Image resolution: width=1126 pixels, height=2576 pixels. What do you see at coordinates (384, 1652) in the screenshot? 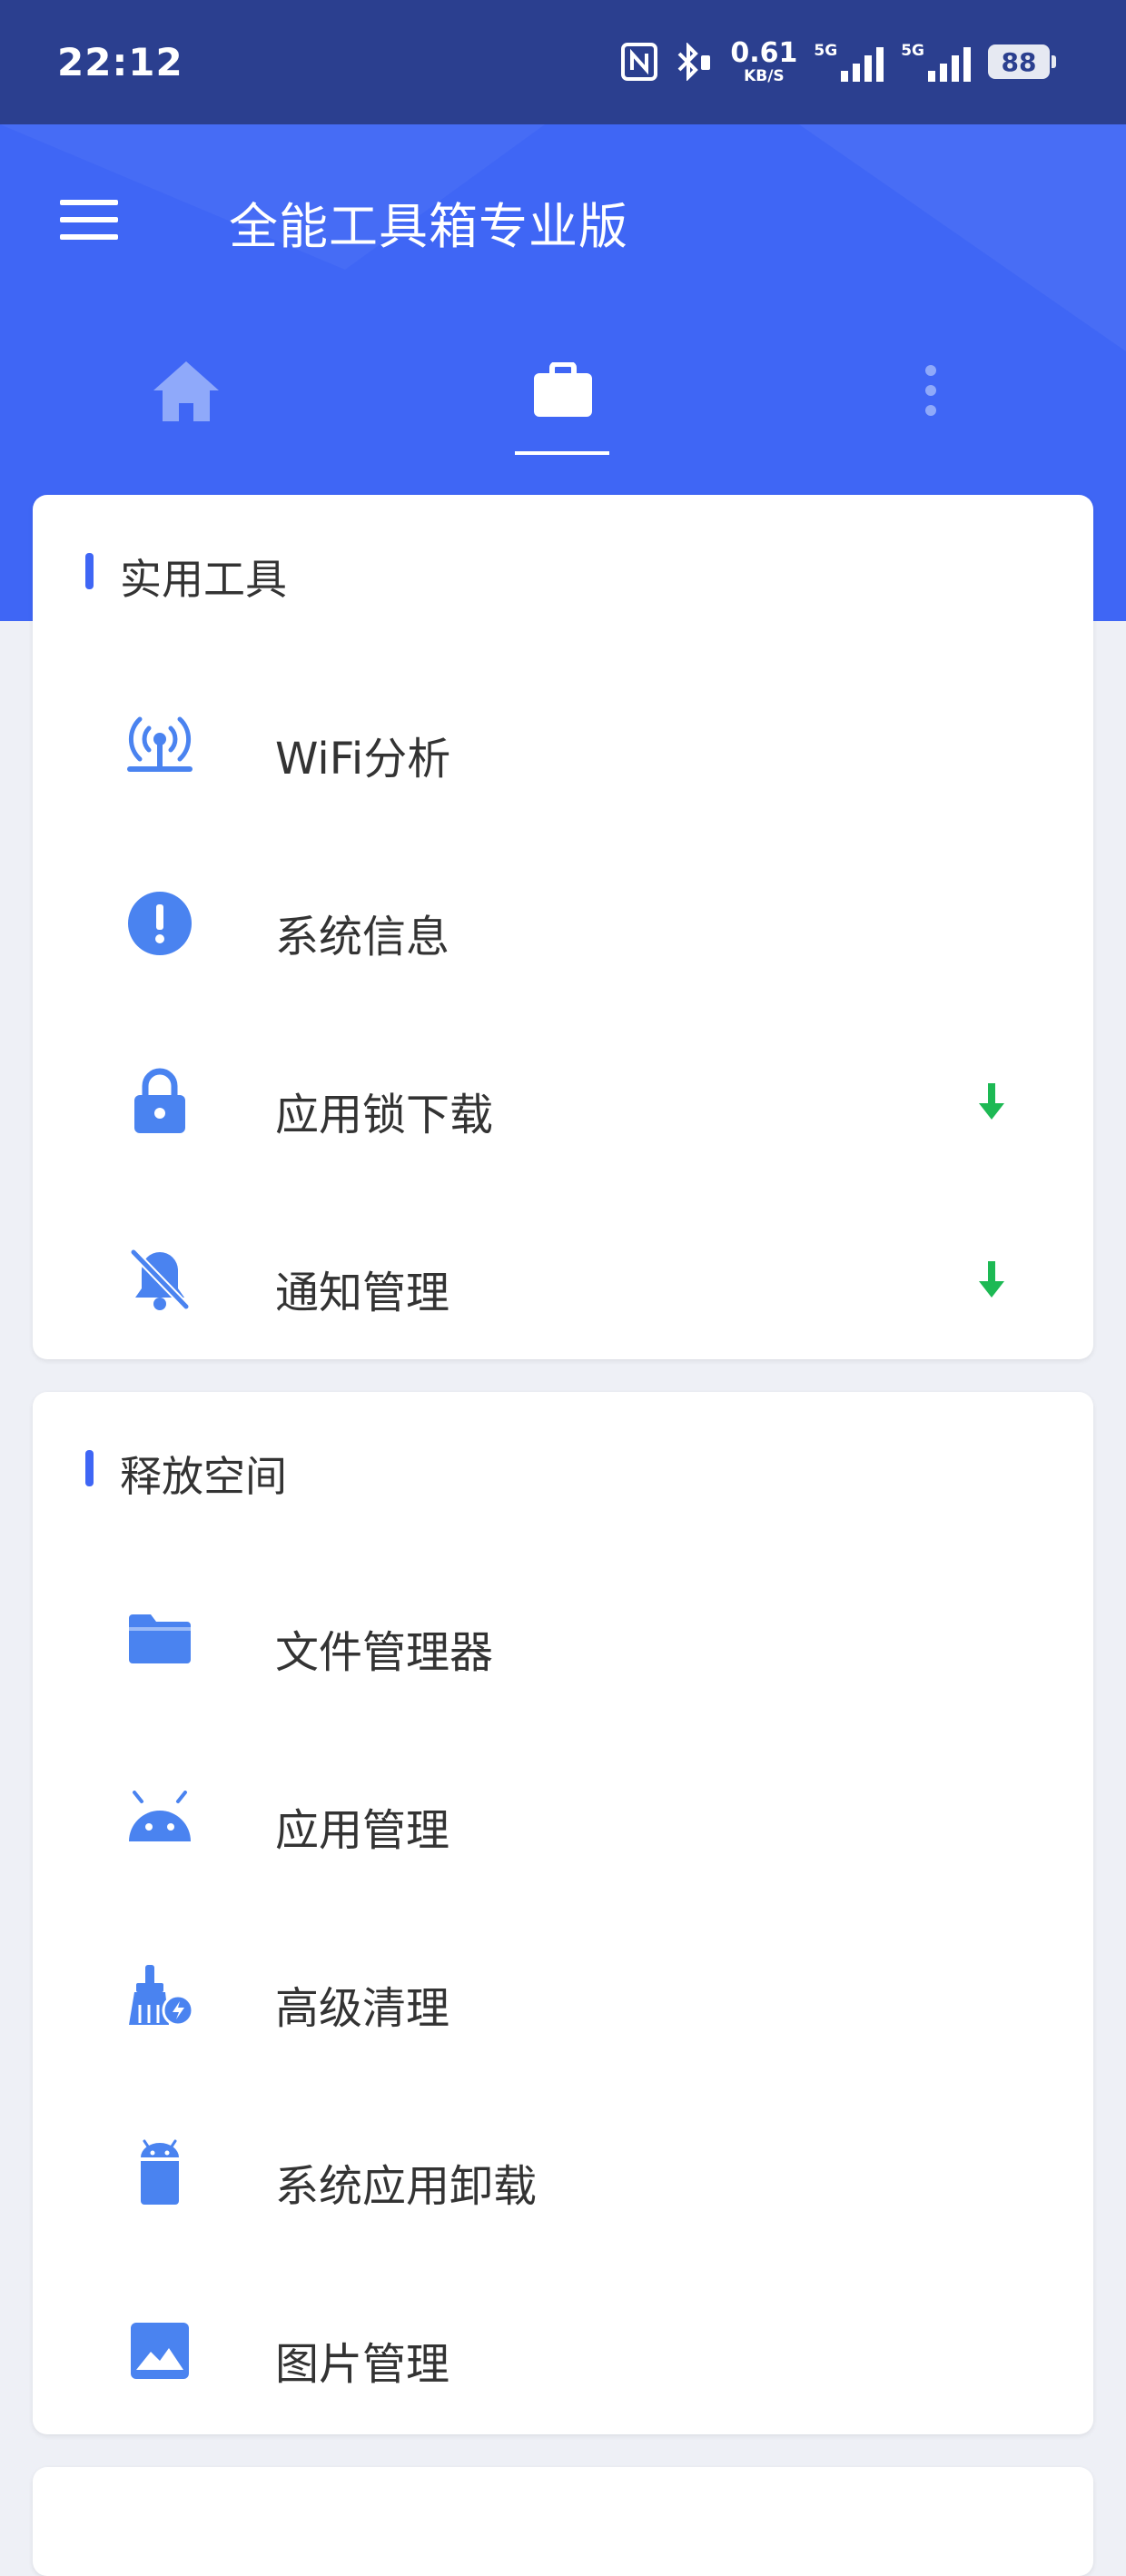
I see `tool-item-label: 文件管理器` at bounding box center [384, 1652].